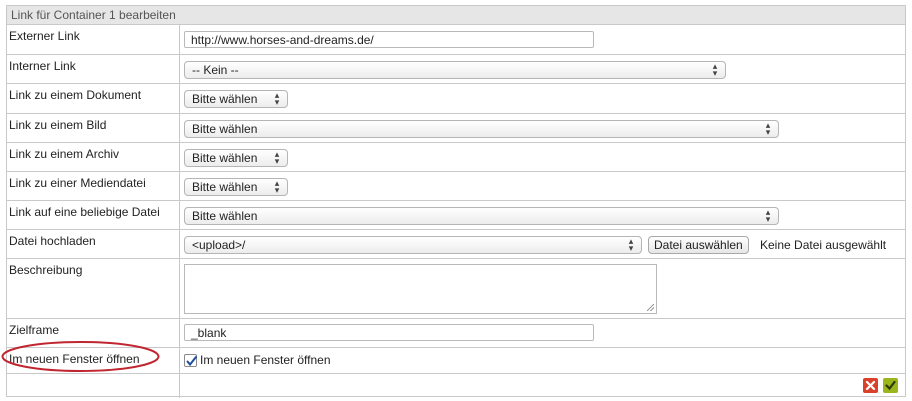 The height and width of the screenshot is (401, 912). I want to click on mediendatei-label: Link zu einer Mediendatei, so click(77, 183).